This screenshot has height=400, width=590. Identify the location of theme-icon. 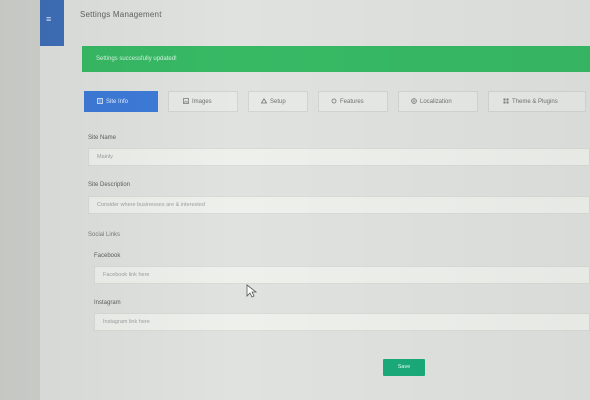
(506, 98).